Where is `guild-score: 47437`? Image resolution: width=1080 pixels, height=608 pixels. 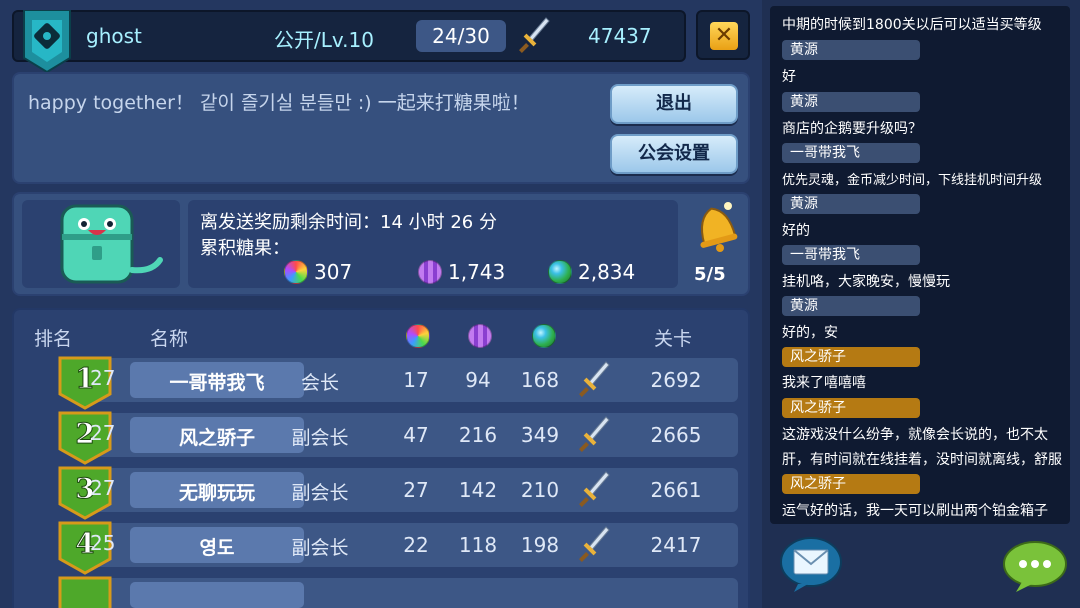 guild-score: 47437 is located at coordinates (620, 36).